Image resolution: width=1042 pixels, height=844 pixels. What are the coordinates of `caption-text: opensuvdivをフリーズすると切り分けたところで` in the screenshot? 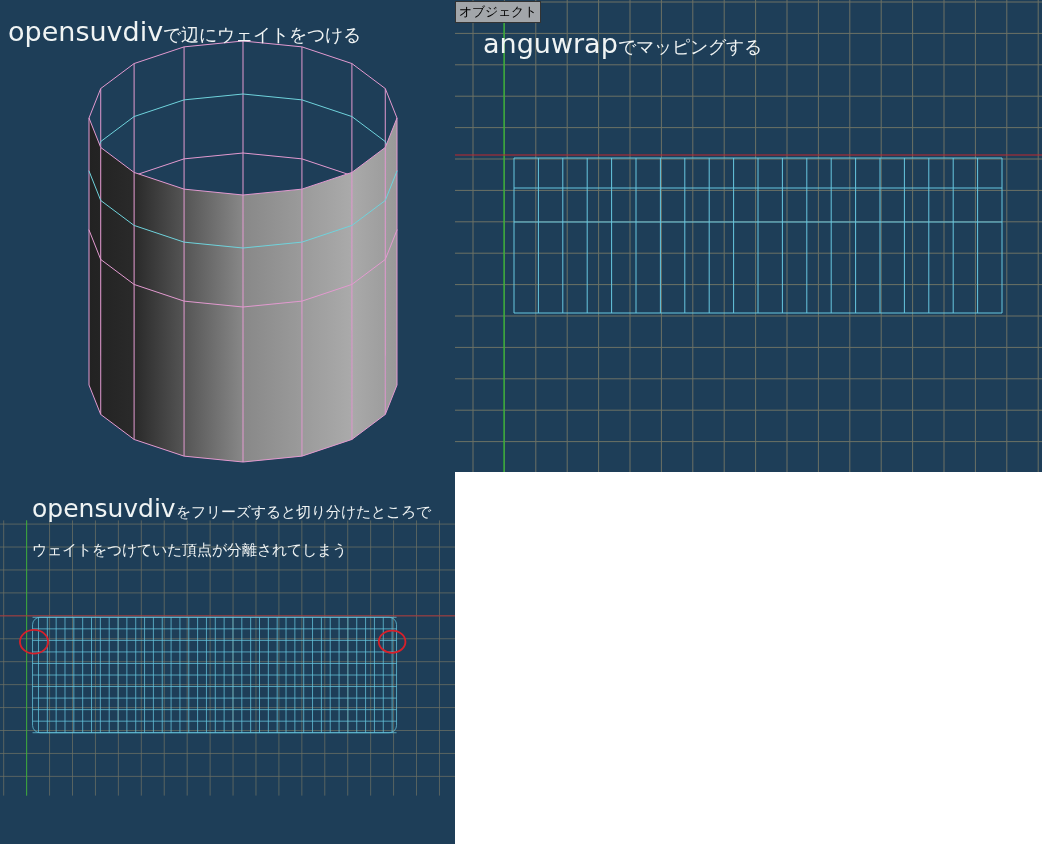 It's located at (231, 508).